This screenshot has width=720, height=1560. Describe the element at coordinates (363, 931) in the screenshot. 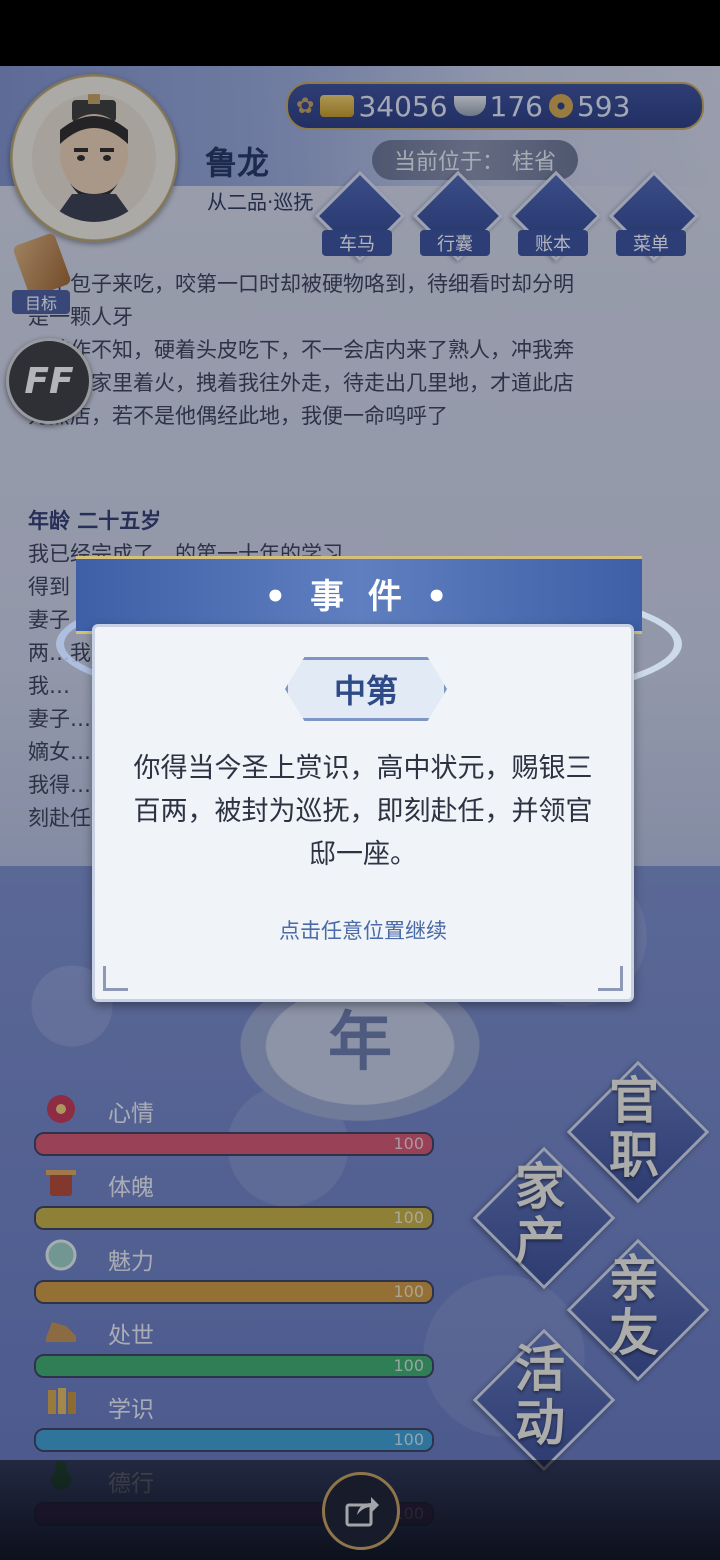

I see `continue-hint: 点击任意位置继续` at that location.